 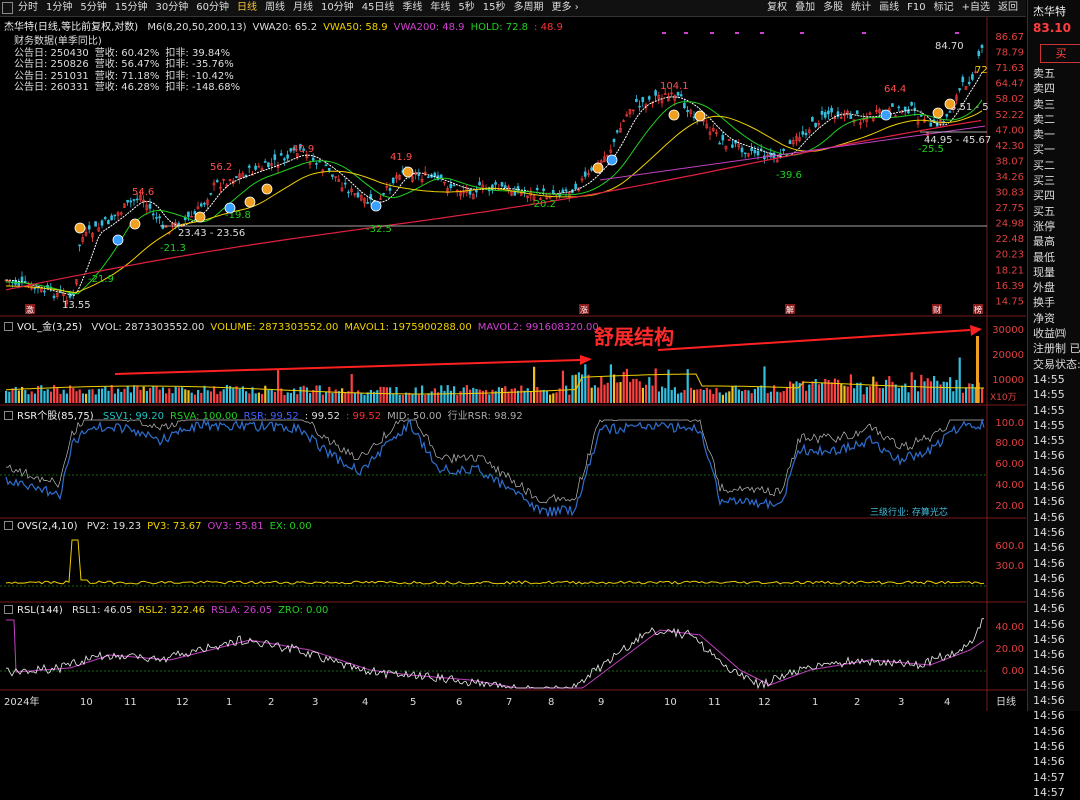 What do you see at coordinates (1009, 224) in the screenshot?
I see `price-tick: 24.98` at bounding box center [1009, 224].